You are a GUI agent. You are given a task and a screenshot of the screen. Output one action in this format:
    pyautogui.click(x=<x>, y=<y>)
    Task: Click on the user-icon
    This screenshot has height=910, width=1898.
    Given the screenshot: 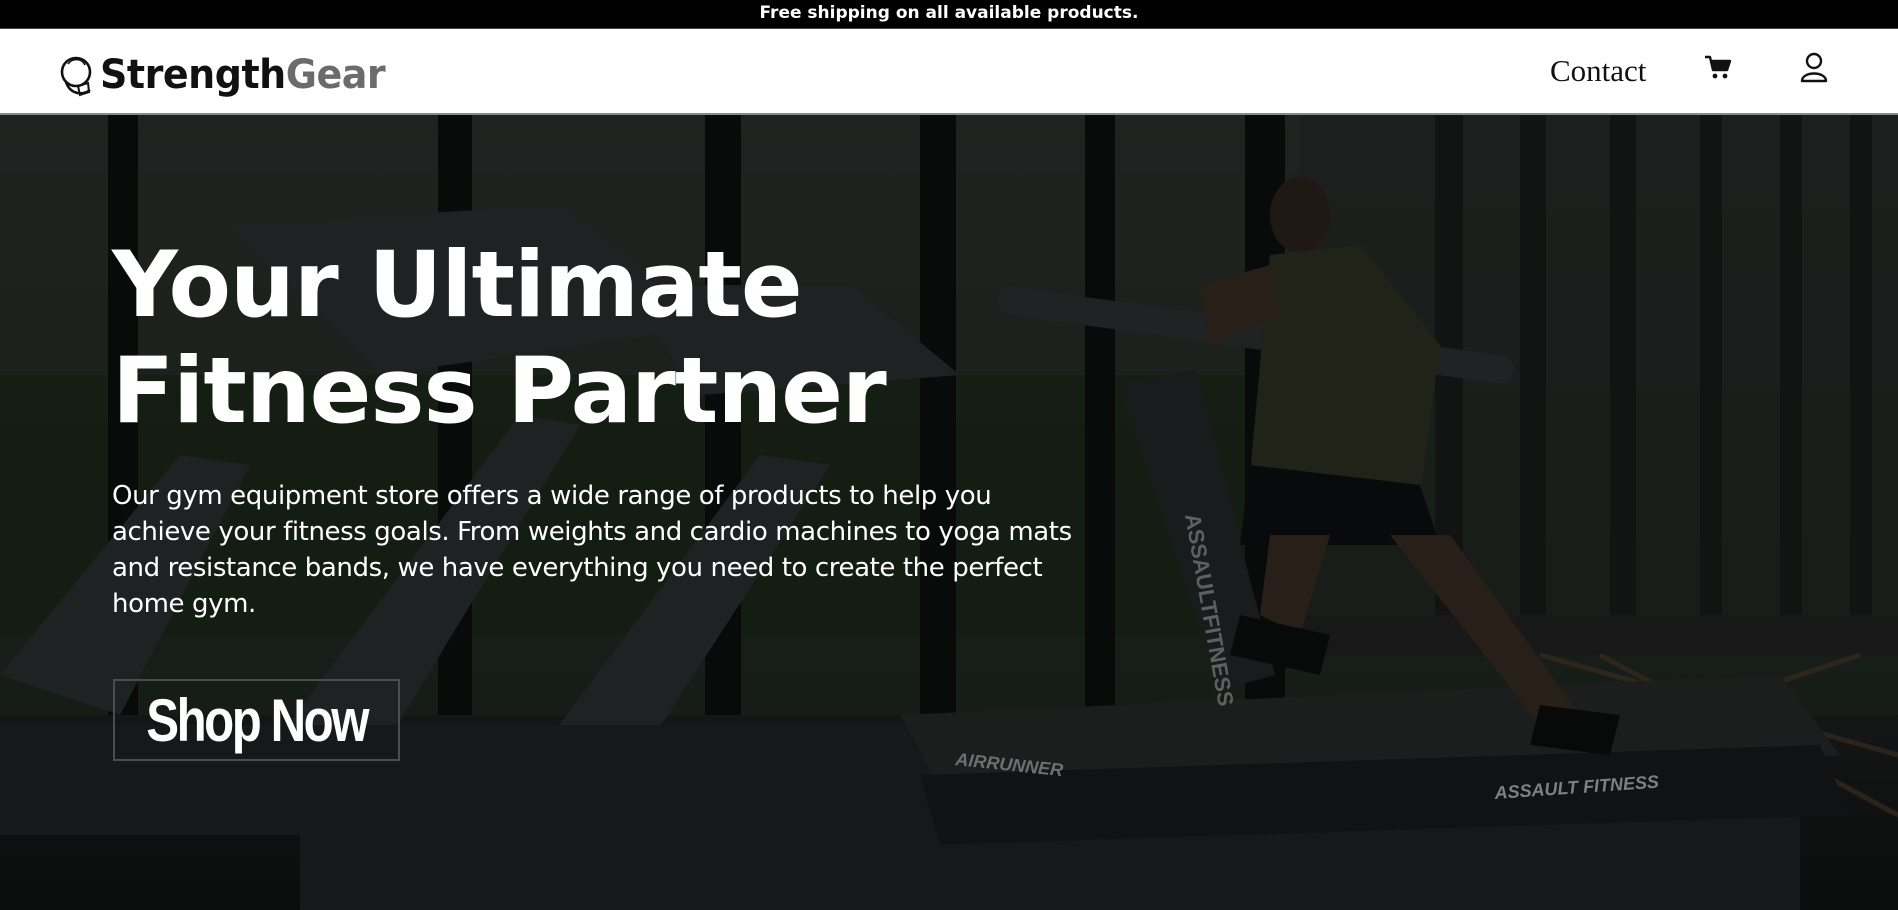 What is the action you would take?
    pyautogui.click(x=1814, y=67)
    